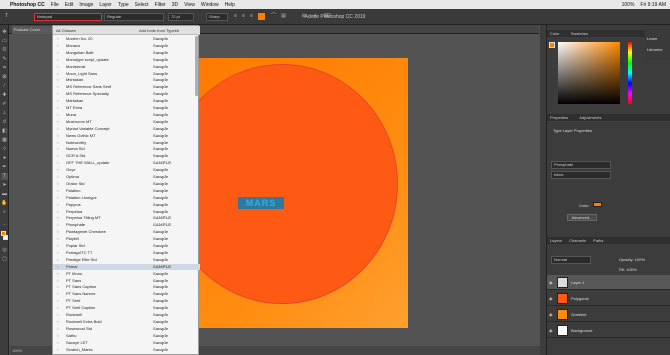 The height and width of the screenshot is (355, 670). I want to click on font-style-field: Regular, so click(134, 17).